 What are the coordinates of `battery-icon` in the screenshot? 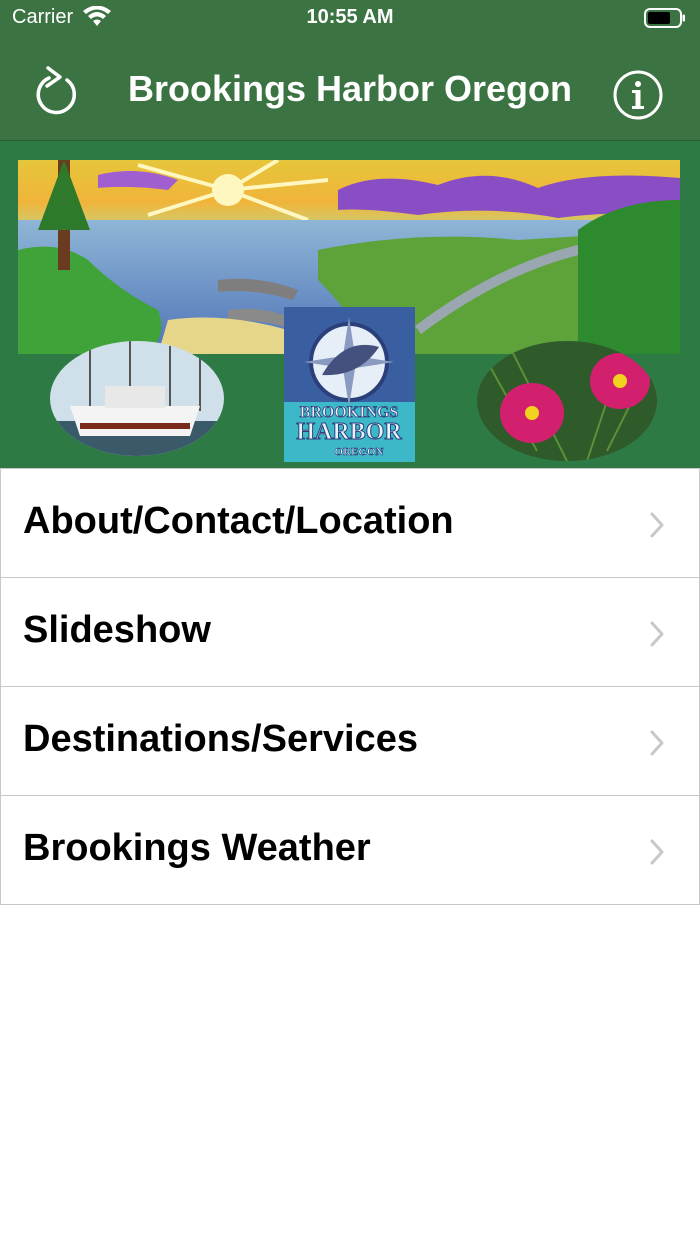 It's located at (664, 18).